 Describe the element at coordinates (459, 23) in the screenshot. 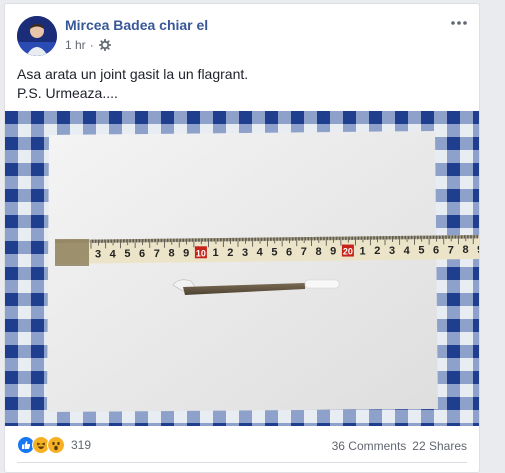

I see `more-options-icon` at that location.